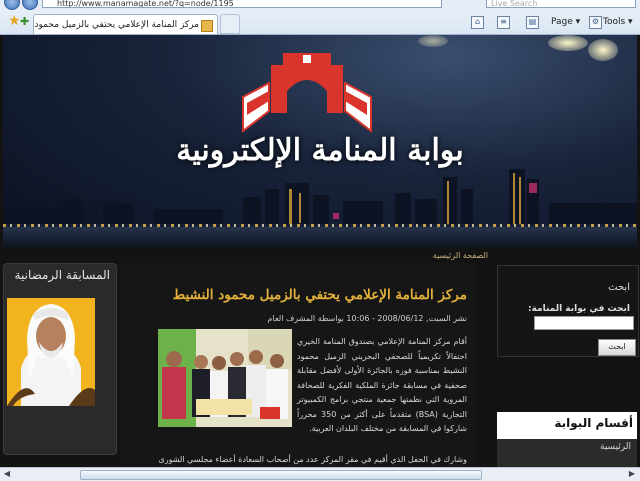 The width and height of the screenshot is (640, 481). What do you see at coordinates (632, 474) in the screenshot?
I see `scroll-right-icon: ▶` at bounding box center [632, 474].